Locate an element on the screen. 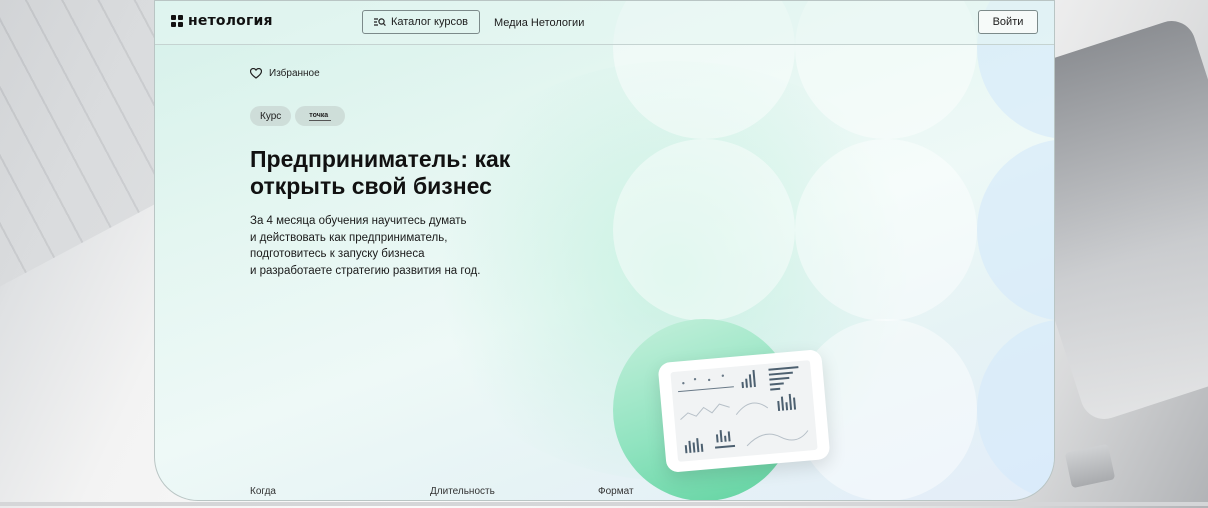 The width and height of the screenshot is (1208, 508). catalog-button: Каталог курсов is located at coordinates (421, 22).